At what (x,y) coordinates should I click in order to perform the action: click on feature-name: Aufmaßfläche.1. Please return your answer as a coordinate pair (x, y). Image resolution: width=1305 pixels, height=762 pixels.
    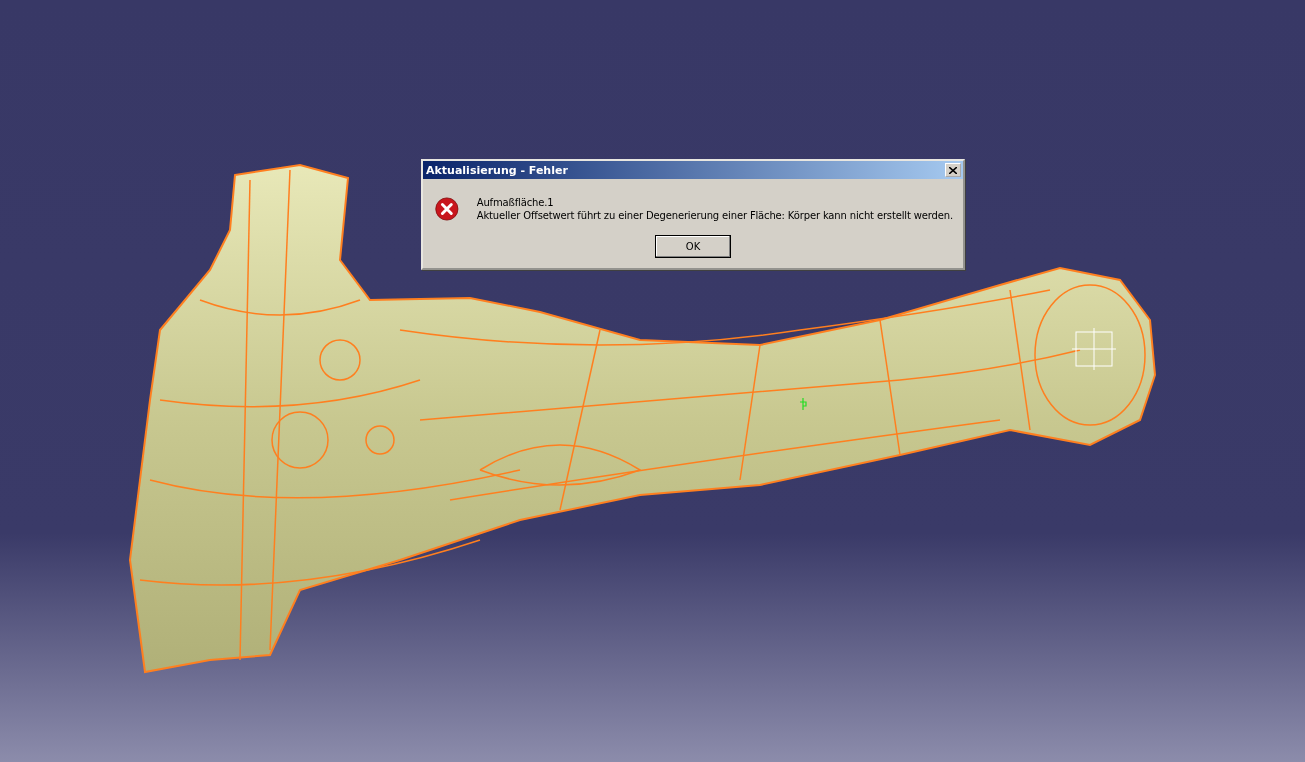
    Looking at the image, I should click on (515, 202).